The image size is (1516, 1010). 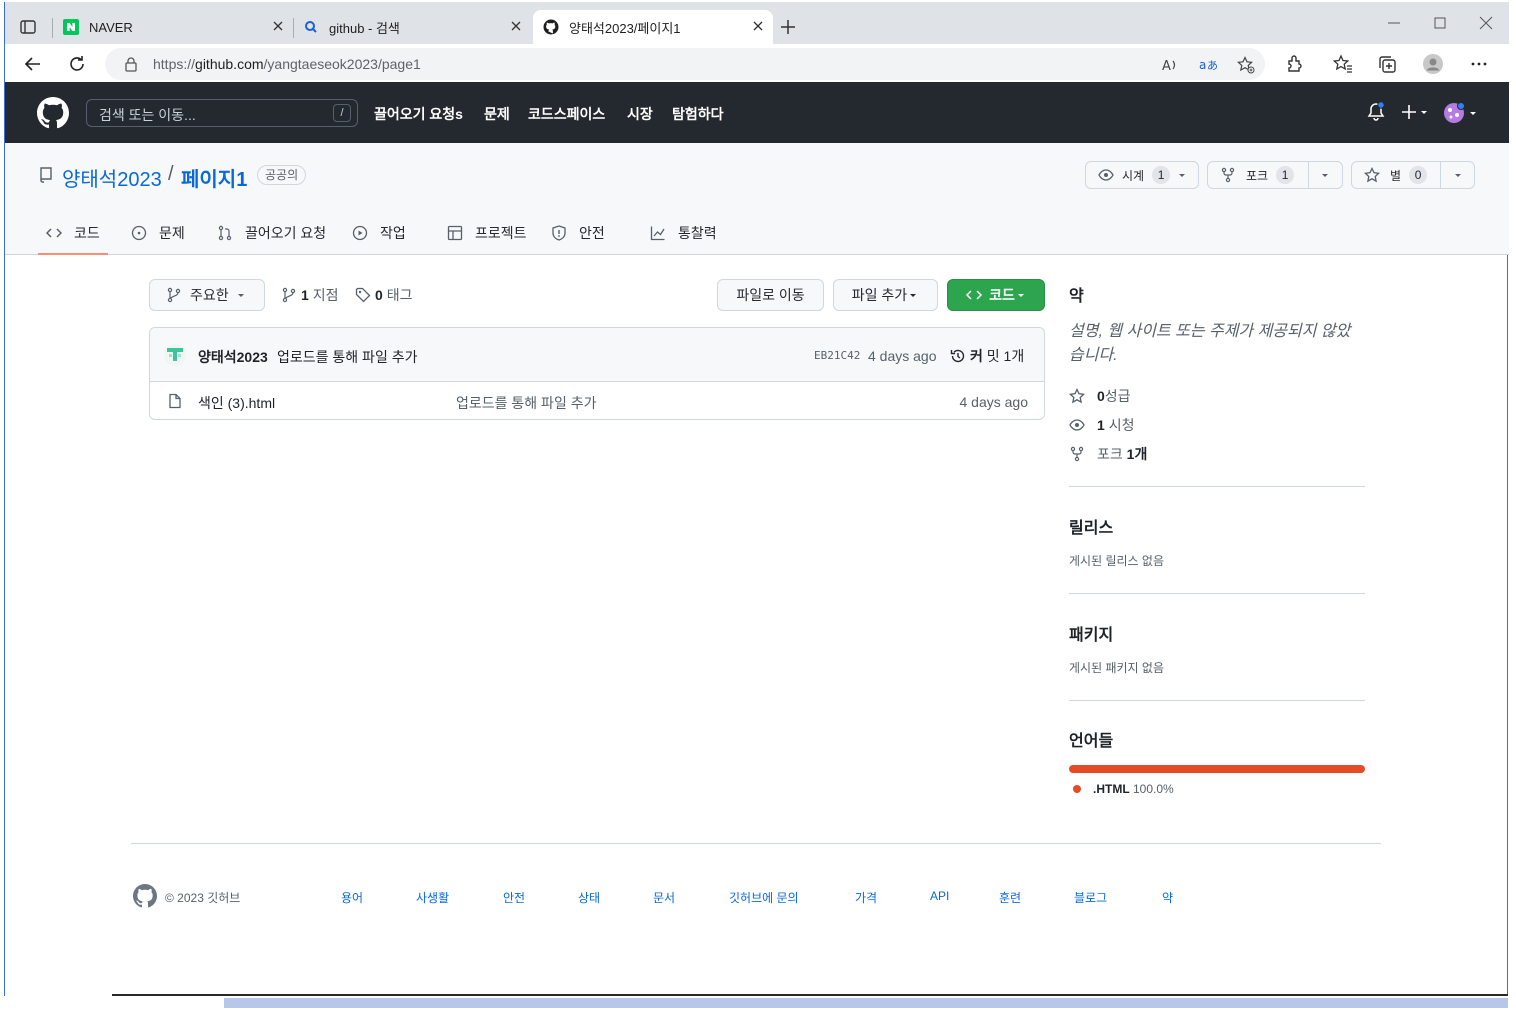 What do you see at coordinates (1479, 64) in the screenshot?
I see `more-icon` at bounding box center [1479, 64].